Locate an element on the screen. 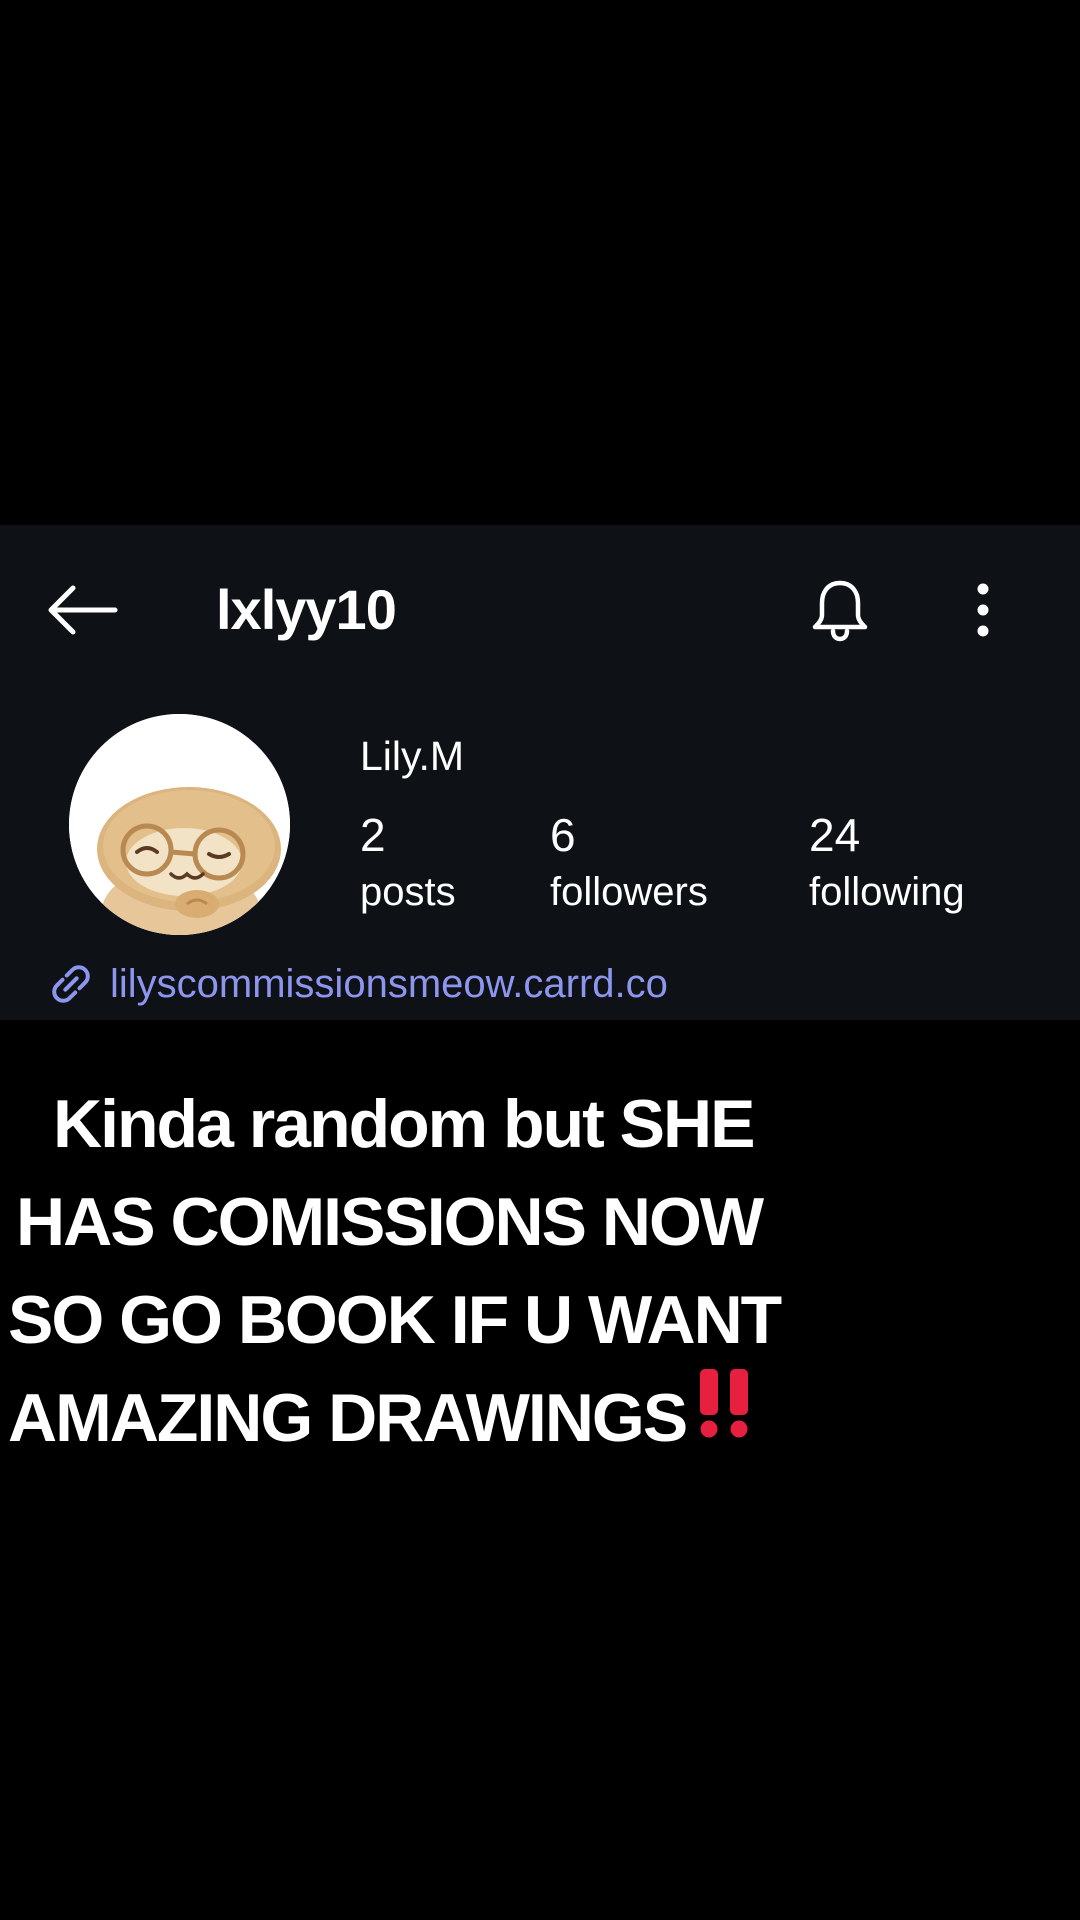 This screenshot has width=1080, height=1920. avatar-sloth-image is located at coordinates (179, 824).